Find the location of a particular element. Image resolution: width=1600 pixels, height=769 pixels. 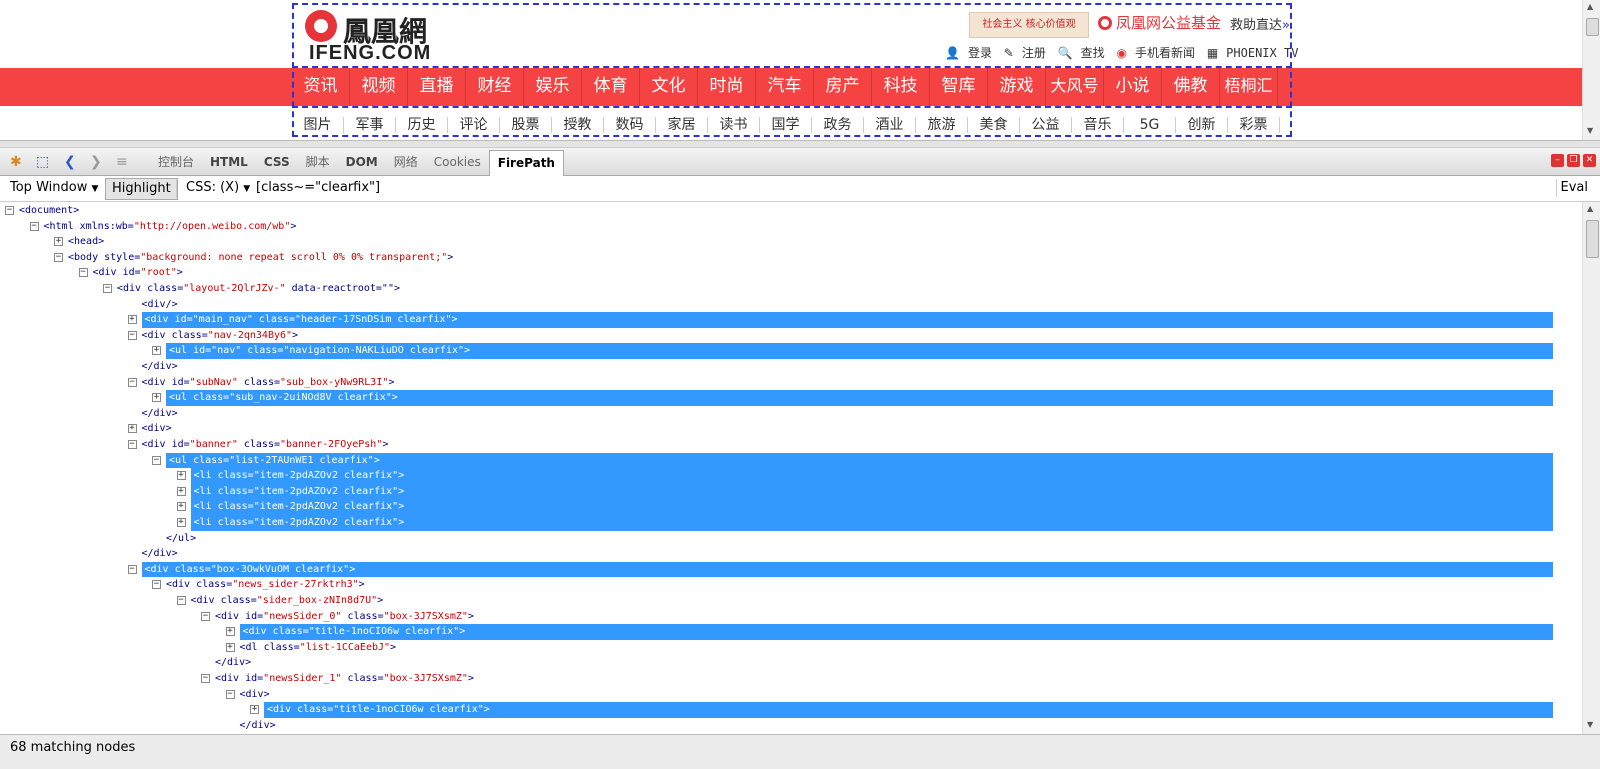

main-nav-item: 小说 is located at coordinates (1133, 87).